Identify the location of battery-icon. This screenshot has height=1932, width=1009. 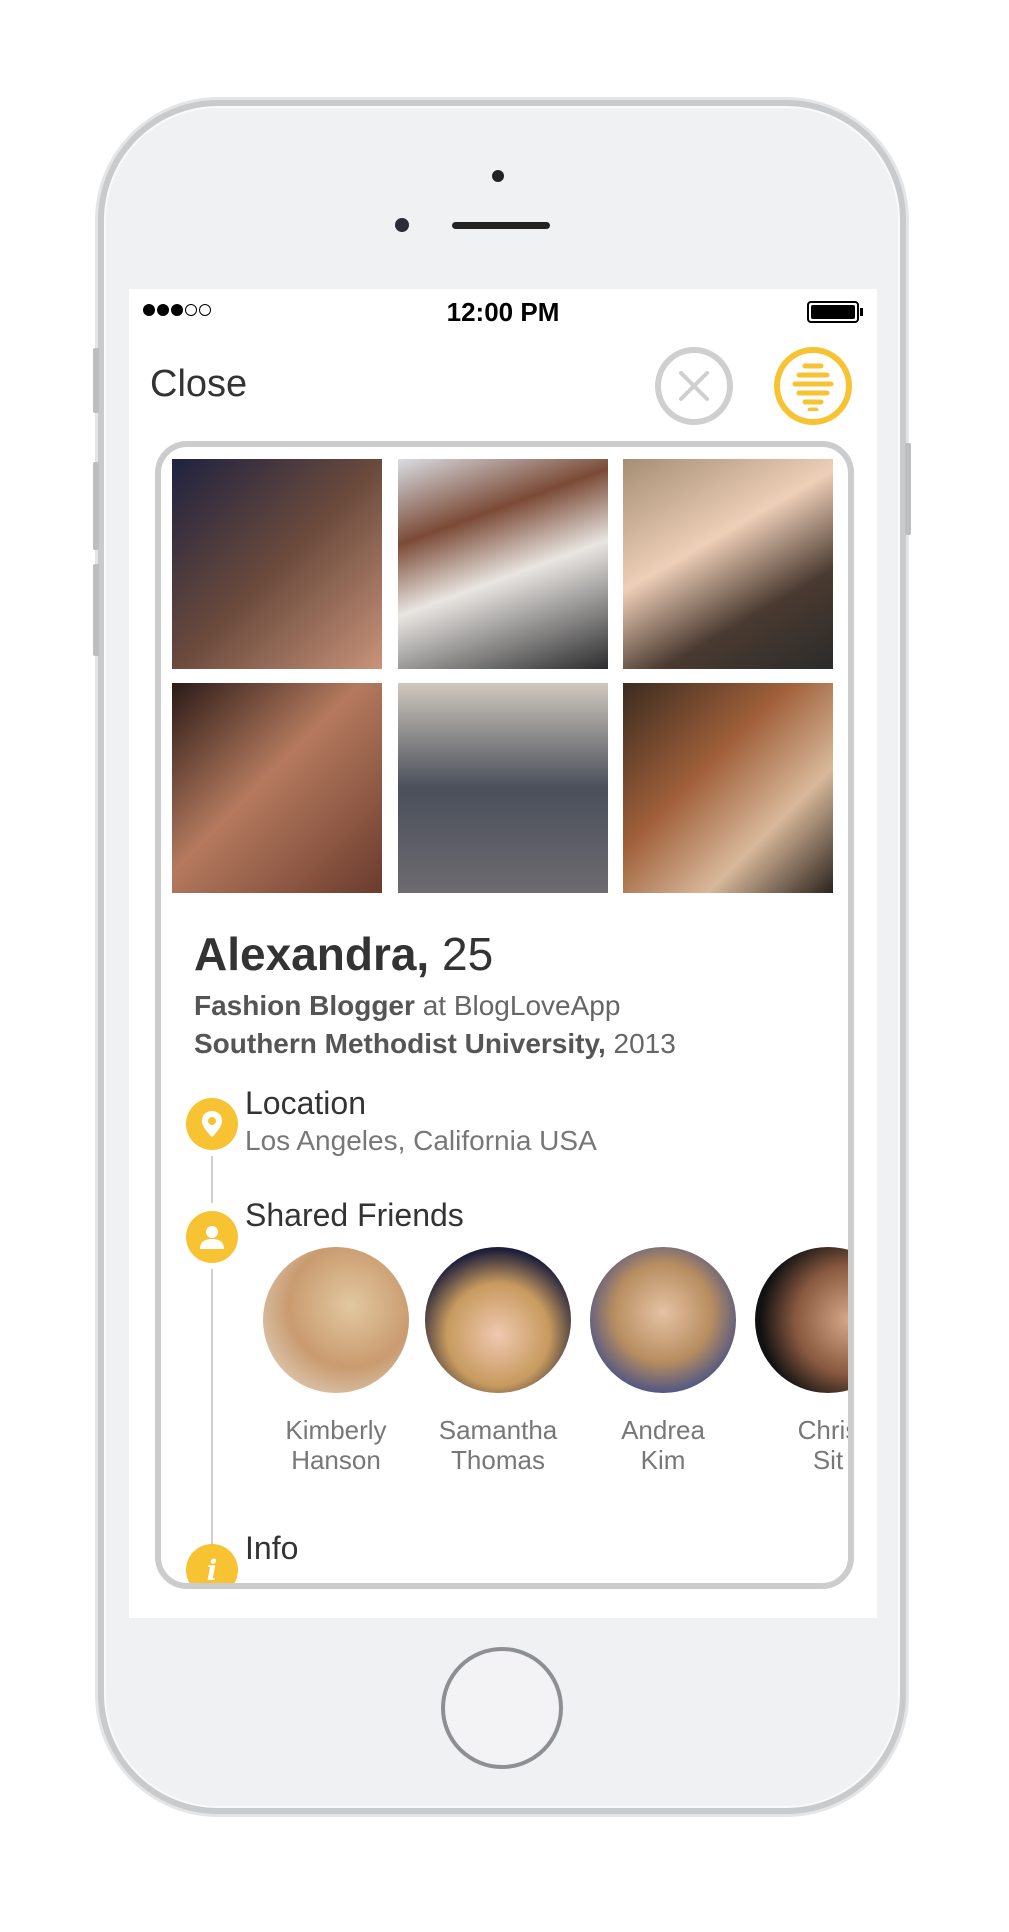
(833, 312).